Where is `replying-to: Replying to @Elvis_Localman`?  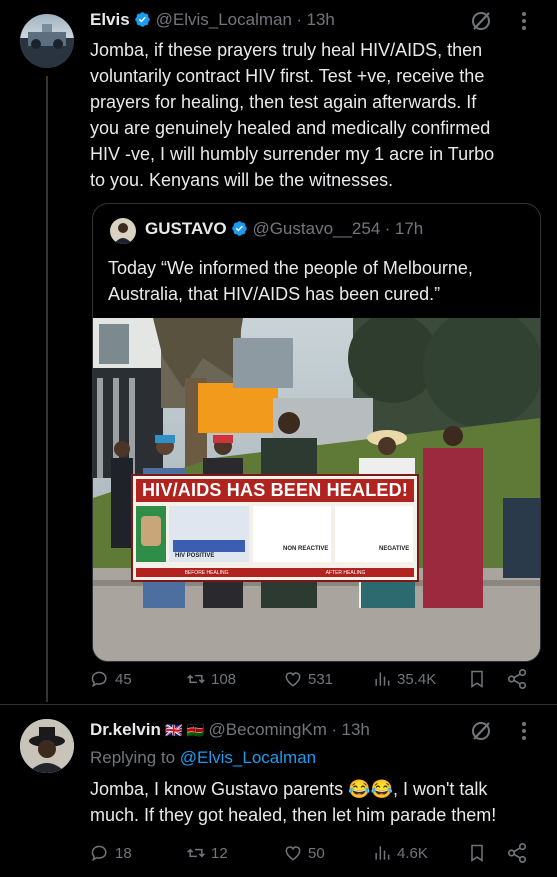
replying-to: Replying to @Elvis_Localman is located at coordinates (203, 758).